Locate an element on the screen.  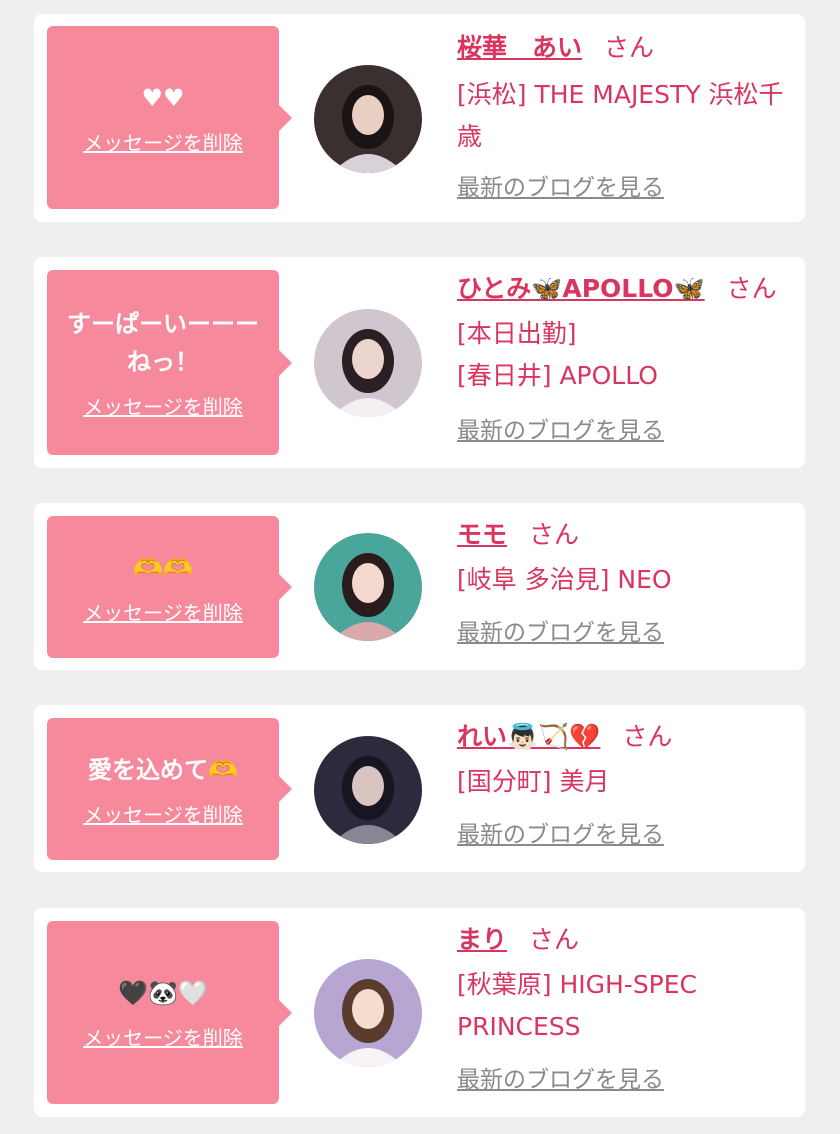
shop-name: [国分町] 美月 is located at coordinates (533, 781).